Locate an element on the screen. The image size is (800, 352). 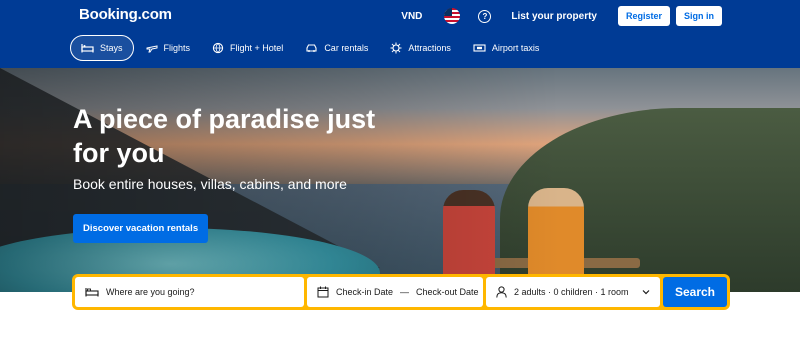
register-button: Register is located at coordinates (643, 16).